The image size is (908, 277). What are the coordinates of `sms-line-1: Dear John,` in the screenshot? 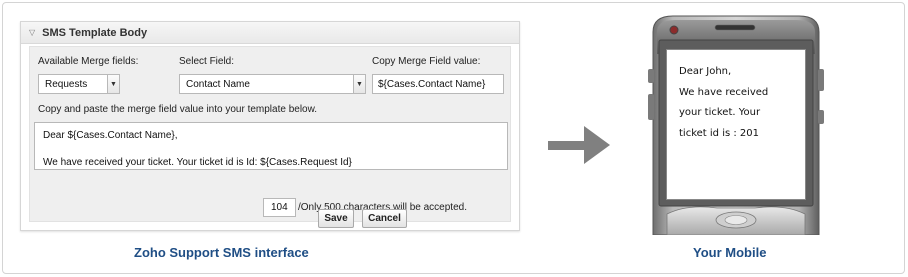 It's located at (705, 71).